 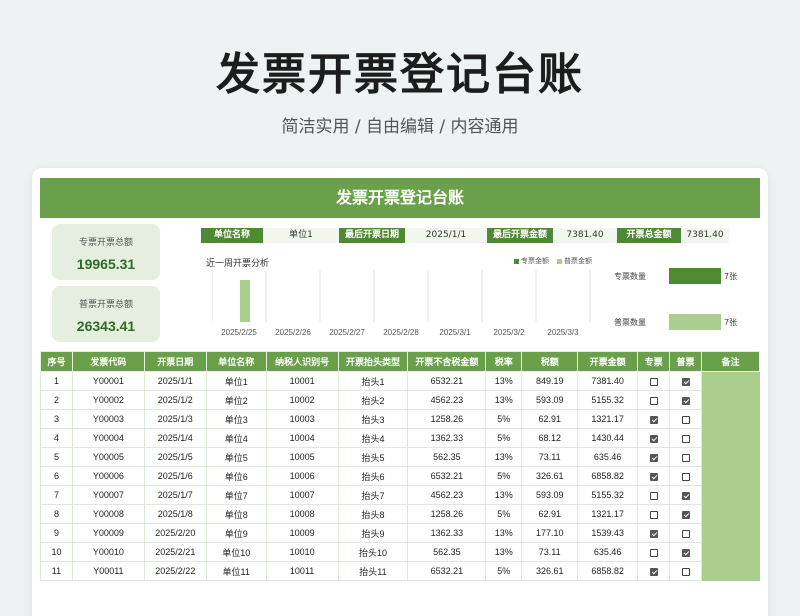 I want to click on cell-unit: 单位9, so click(x=236, y=533).